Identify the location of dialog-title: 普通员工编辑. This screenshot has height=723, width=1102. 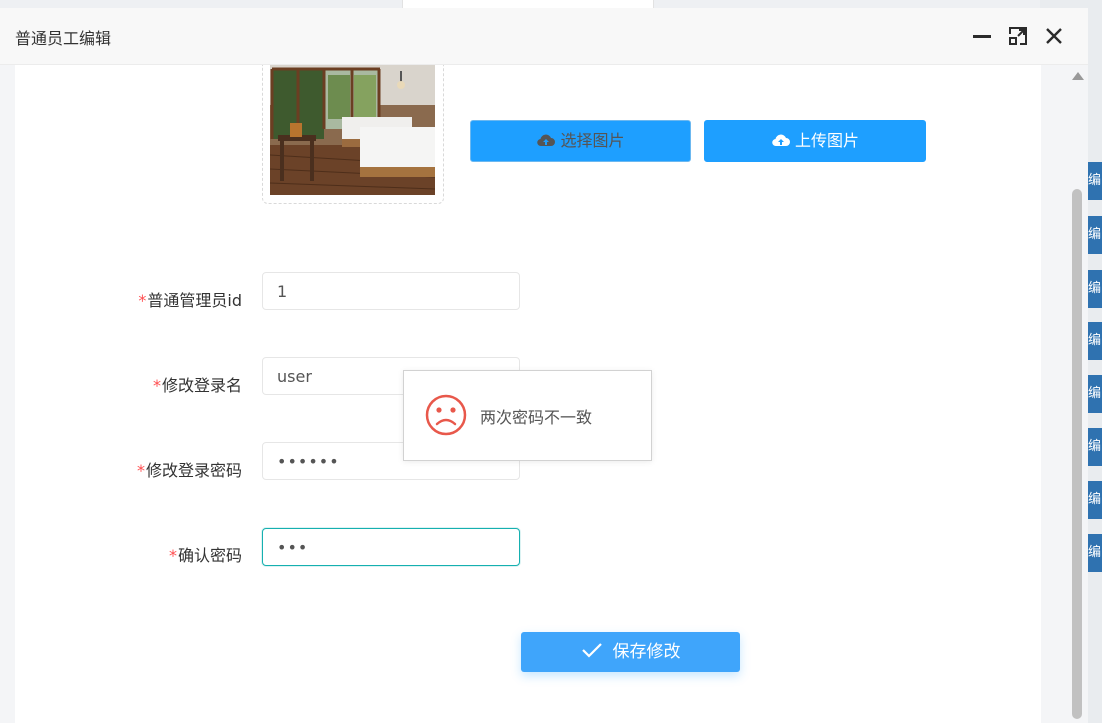
(63, 38).